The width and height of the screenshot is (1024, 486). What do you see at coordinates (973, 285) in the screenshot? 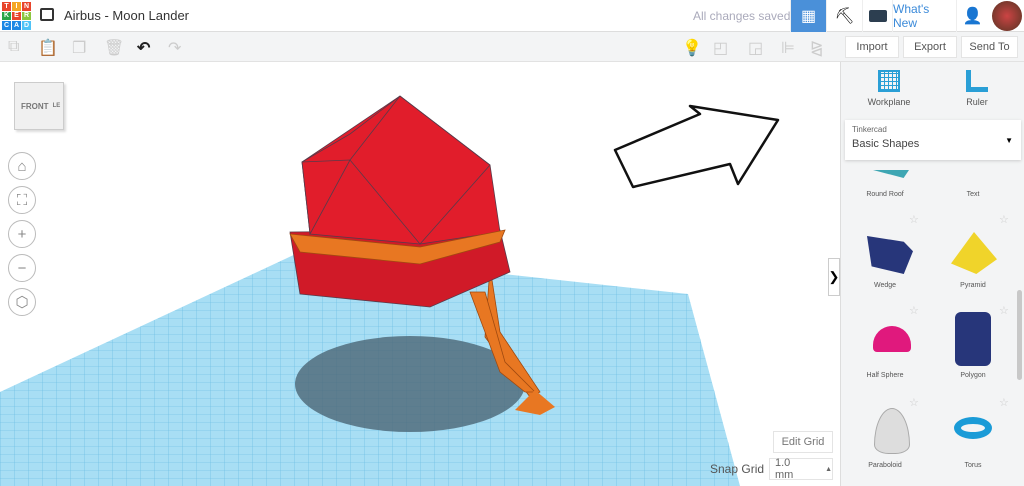
I see `shape-label: Pyramid` at bounding box center [973, 285].